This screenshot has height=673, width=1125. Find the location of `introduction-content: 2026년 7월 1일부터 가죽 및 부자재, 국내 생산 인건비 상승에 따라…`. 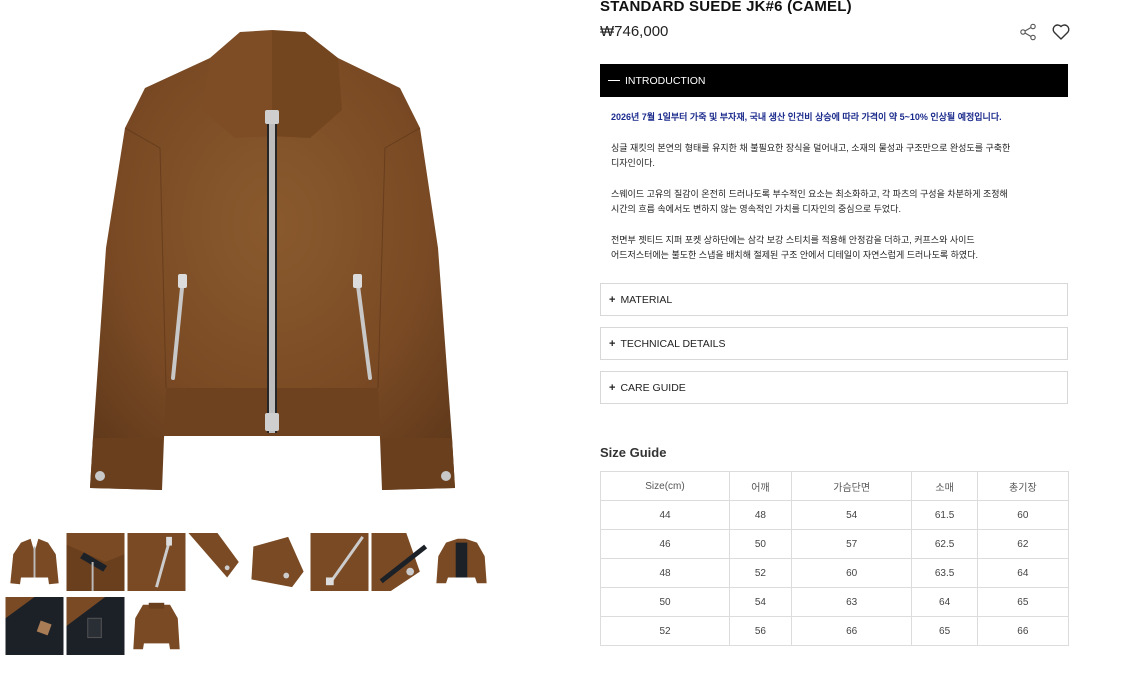

introduction-content: 2026년 7월 1일부터 가죽 및 부자재, 국내 생산 인건비 상승에 따라… is located at coordinates (831, 194).